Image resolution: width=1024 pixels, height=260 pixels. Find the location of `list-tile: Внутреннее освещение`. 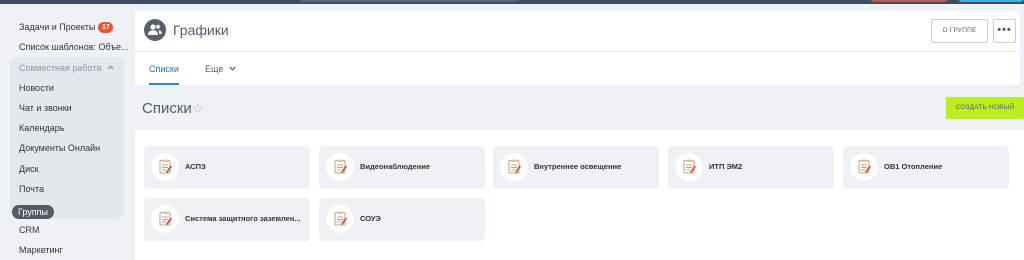

list-tile: Внутреннее освещение is located at coordinates (576, 167).